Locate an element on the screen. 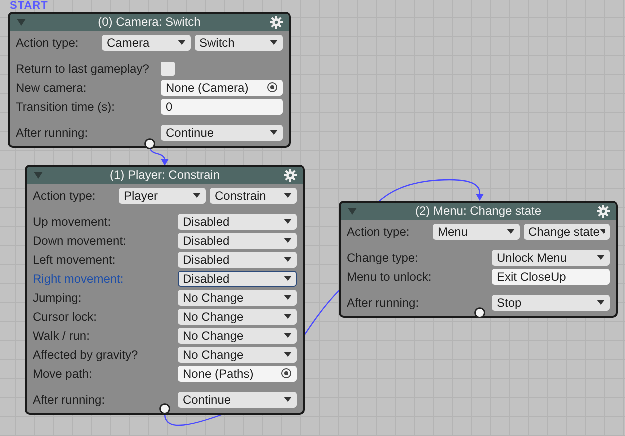 The height and width of the screenshot is (436, 625). object-field: None (Camera) is located at coordinates (222, 88).